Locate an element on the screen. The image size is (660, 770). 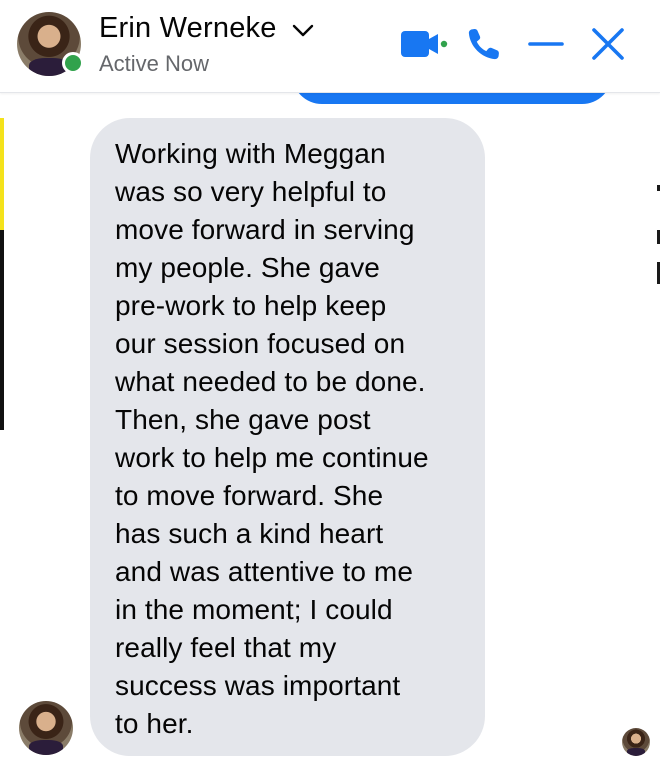
minimize-icon is located at coordinates (546, 44).